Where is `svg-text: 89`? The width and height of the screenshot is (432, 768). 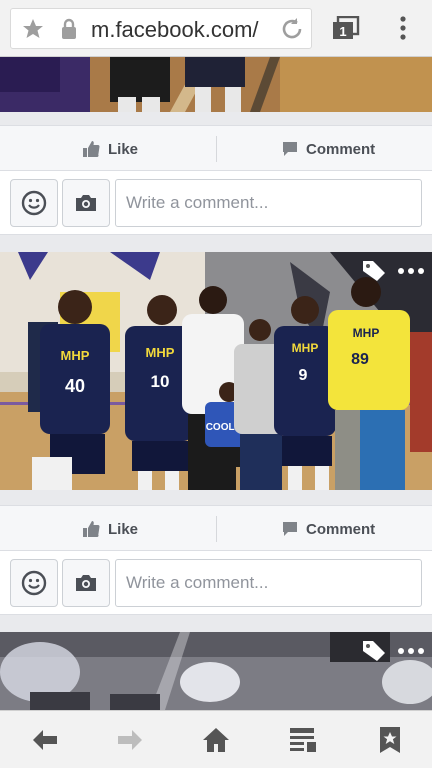 svg-text: 89 is located at coordinates (360, 359).